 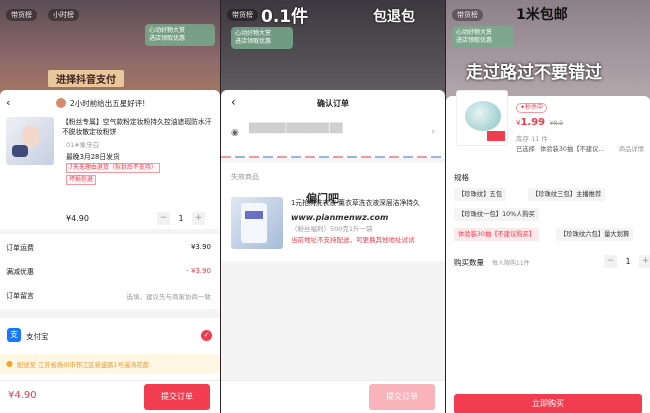 What do you see at coordinates (534, 73) in the screenshot?
I see `live-sign-2: 走过路过不要错过` at bounding box center [534, 73].